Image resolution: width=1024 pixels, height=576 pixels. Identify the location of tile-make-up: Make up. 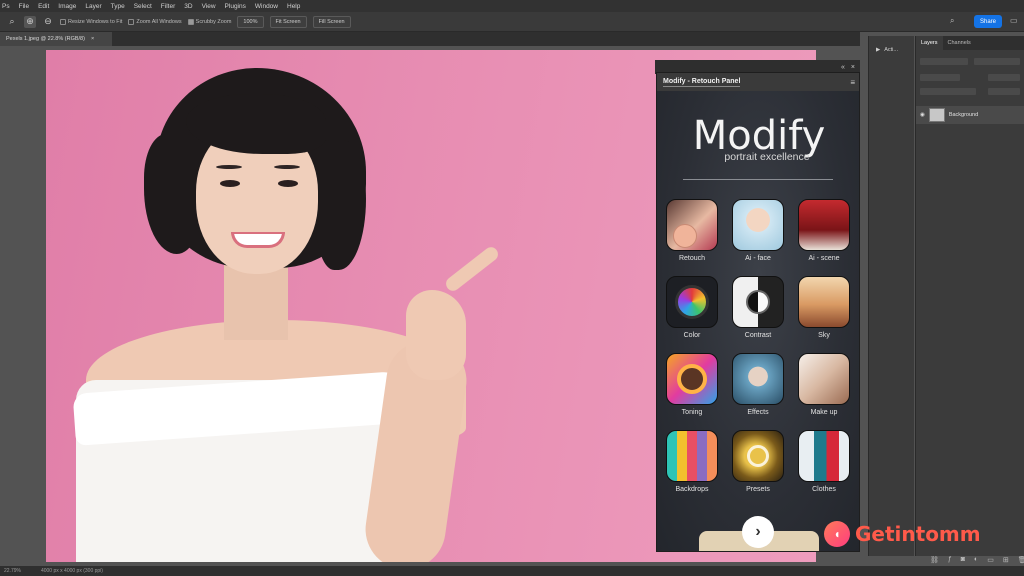
(824, 384).